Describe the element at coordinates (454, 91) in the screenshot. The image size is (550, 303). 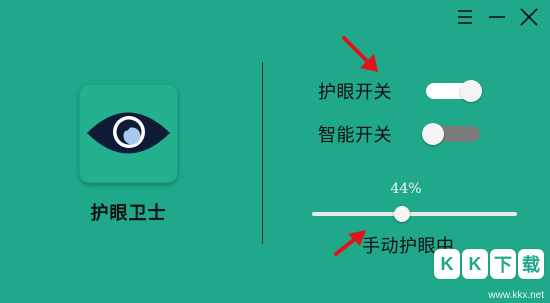
I see `eye-protection-toggle` at that location.